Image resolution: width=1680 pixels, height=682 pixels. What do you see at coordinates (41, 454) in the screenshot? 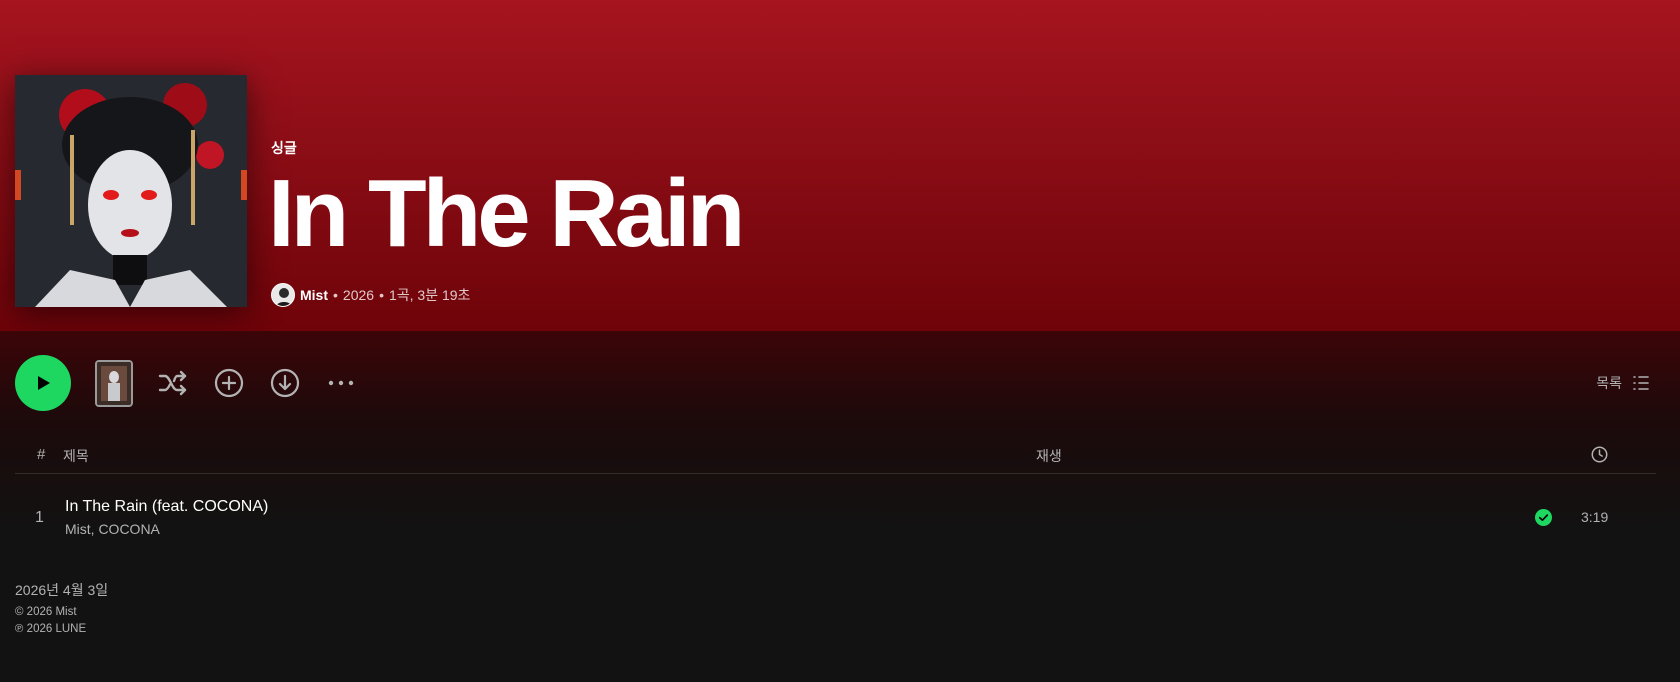
I see `col-number: #` at bounding box center [41, 454].